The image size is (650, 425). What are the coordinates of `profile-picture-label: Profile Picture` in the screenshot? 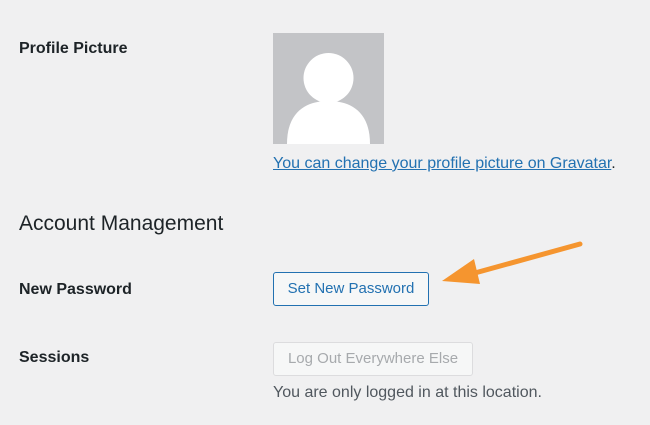 It's located at (73, 48).